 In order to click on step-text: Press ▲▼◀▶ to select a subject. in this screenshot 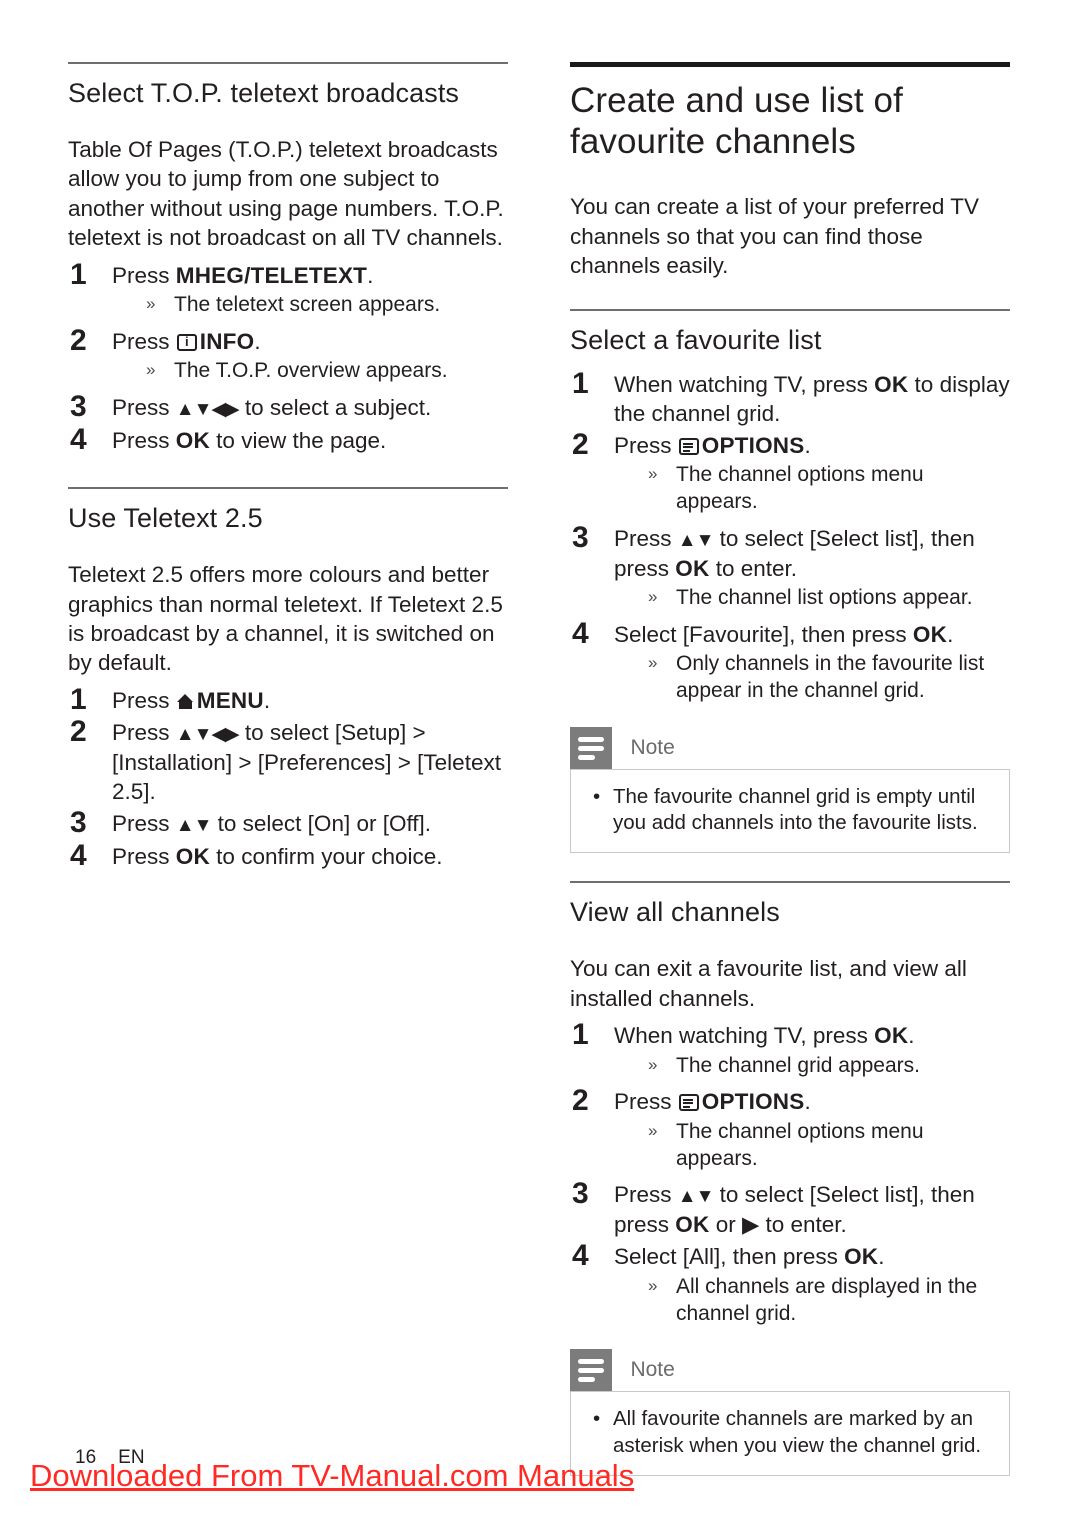, I will do `click(272, 408)`.